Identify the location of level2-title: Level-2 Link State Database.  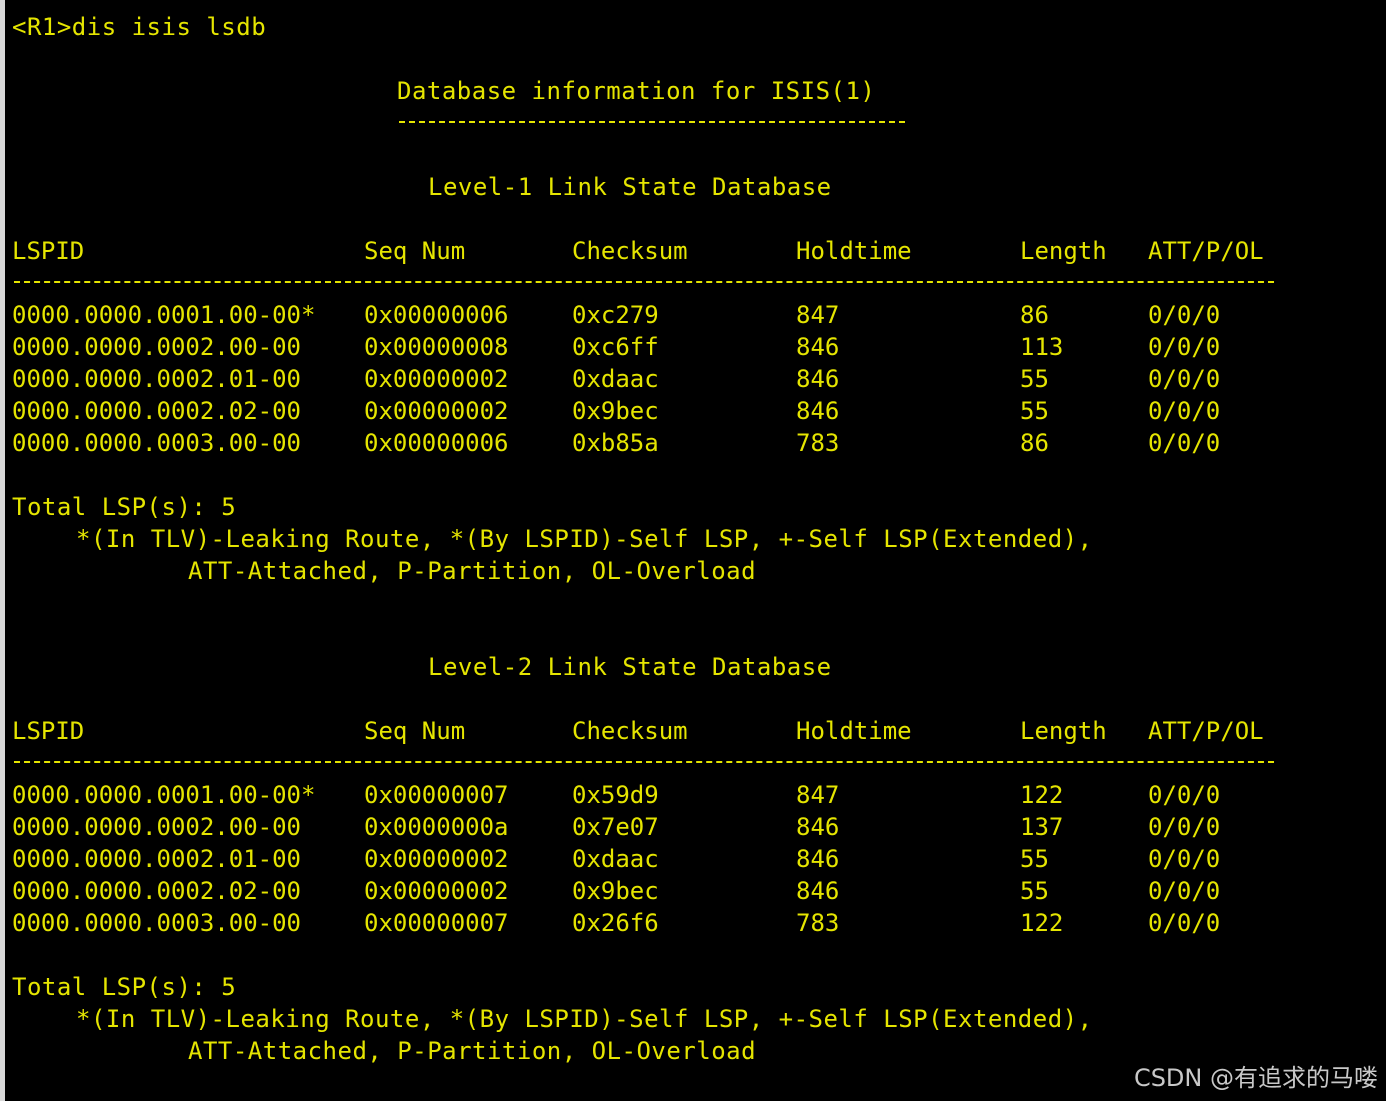
(630, 667).